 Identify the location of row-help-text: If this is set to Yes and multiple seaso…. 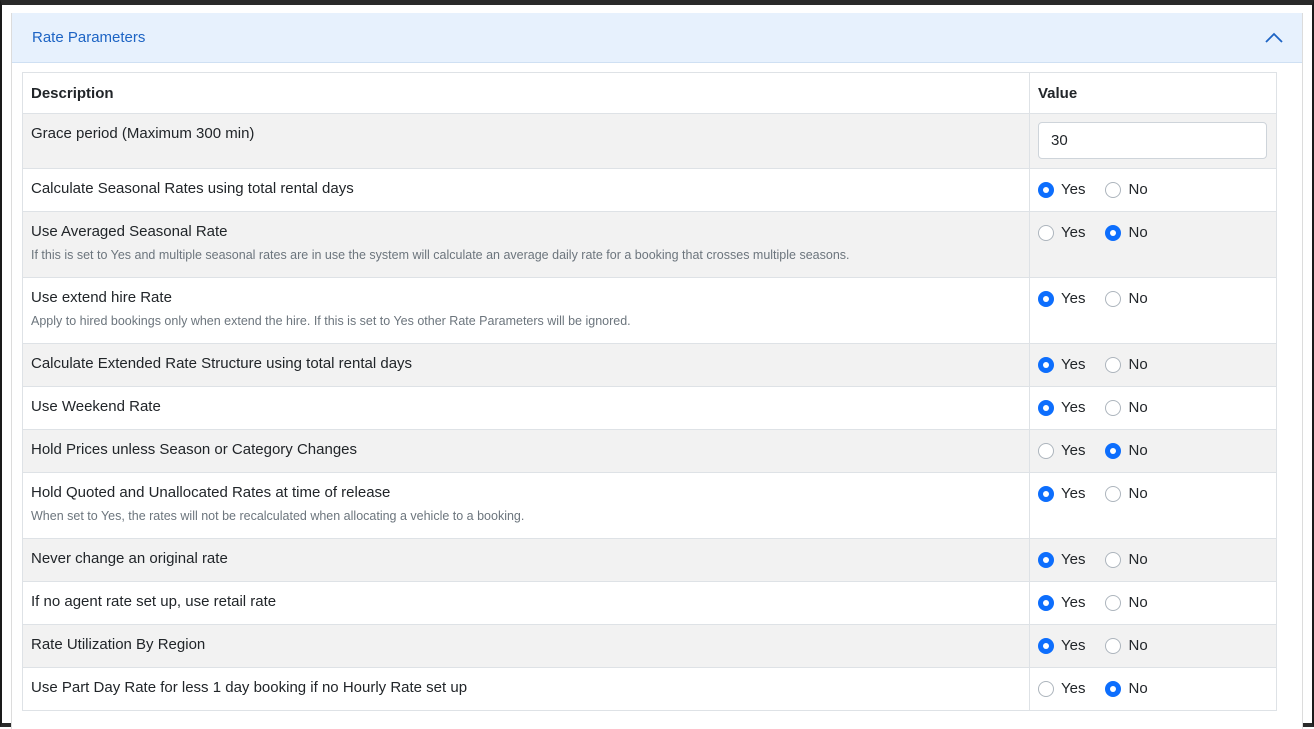
(440, 255).